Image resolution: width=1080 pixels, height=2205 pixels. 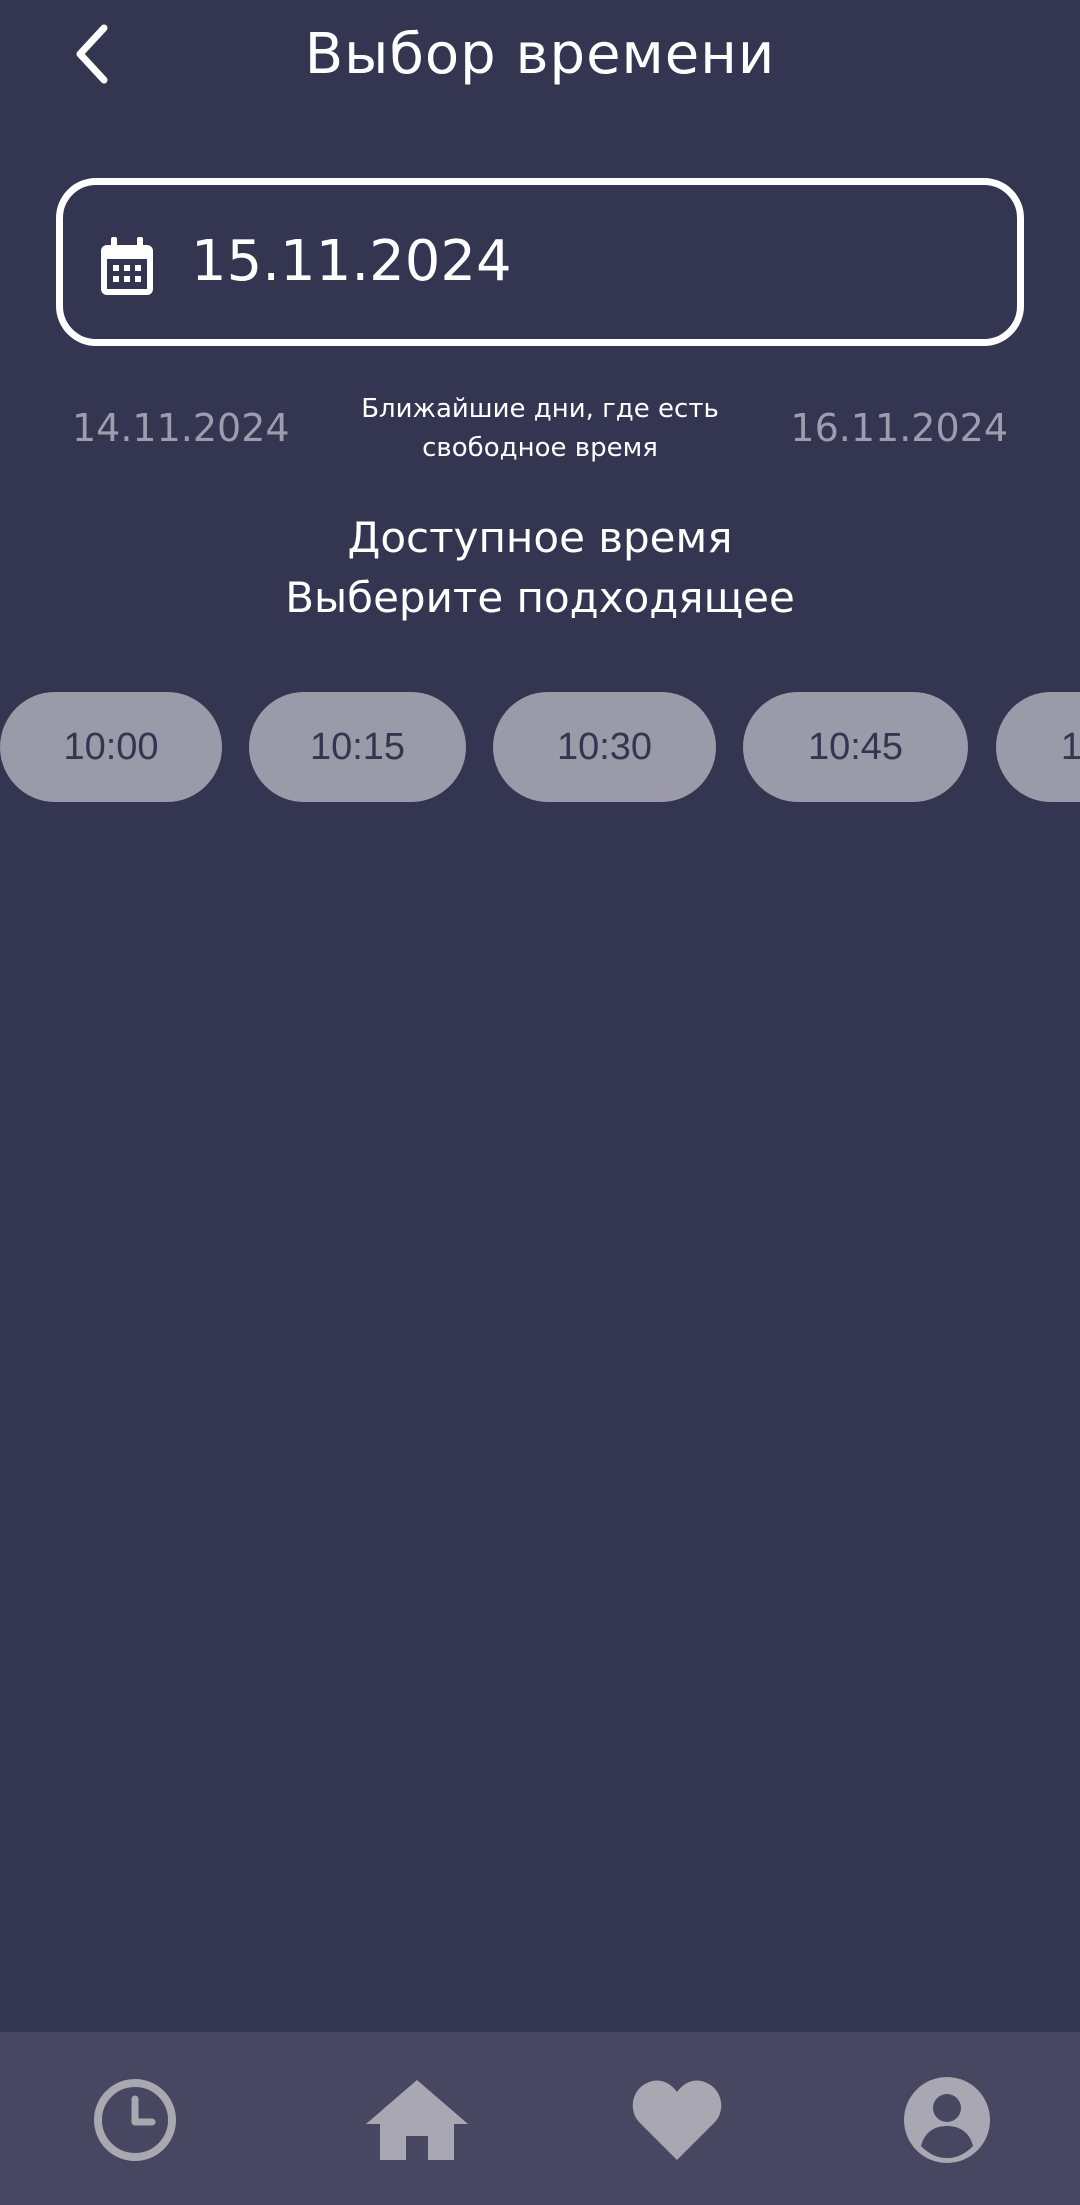 I want to click on profile-icon, so click(x=947, y=2120).